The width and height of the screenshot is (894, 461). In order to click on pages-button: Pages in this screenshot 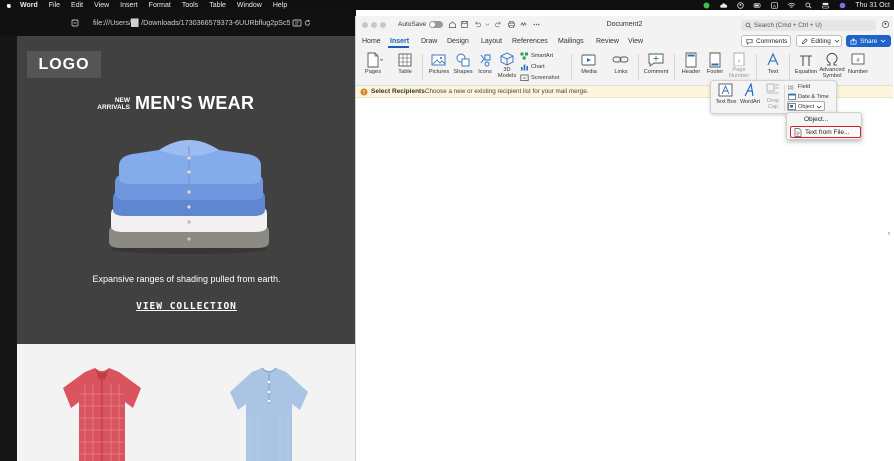, I will do `click(373, 68)`.